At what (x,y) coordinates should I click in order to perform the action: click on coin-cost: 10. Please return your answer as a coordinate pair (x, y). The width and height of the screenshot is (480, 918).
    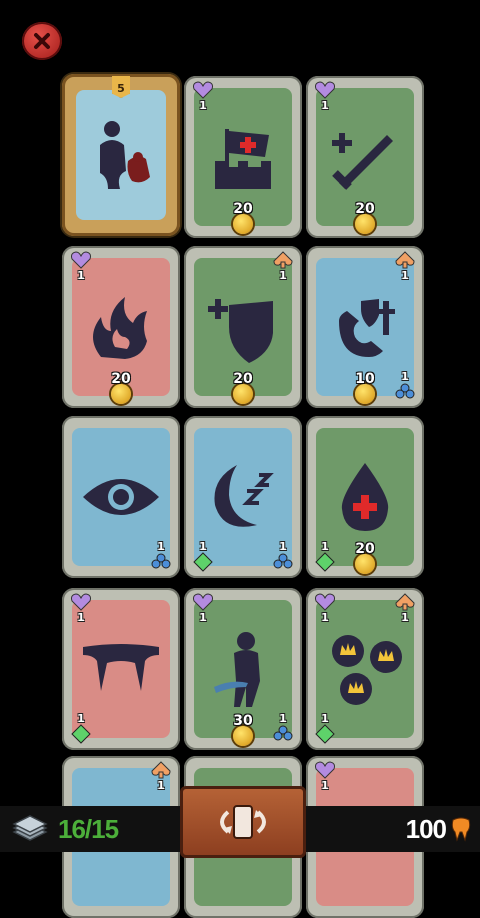
    Looking at the image, I should click on (365, 388).